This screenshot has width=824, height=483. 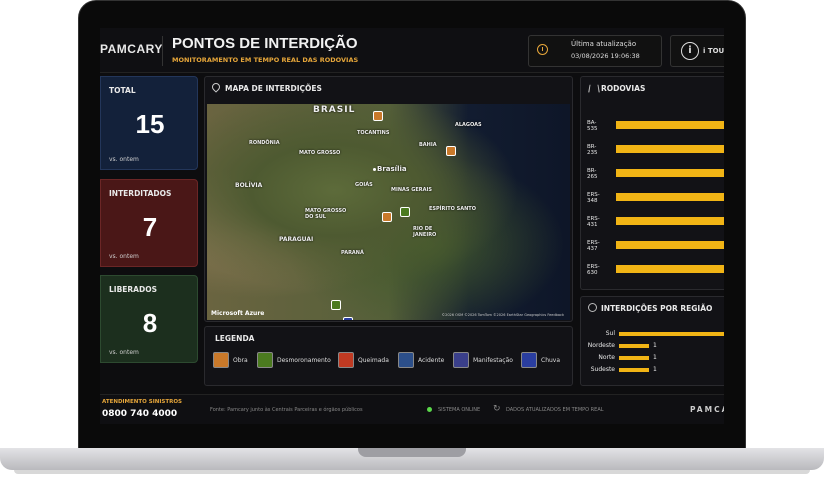 I want to click on legend-label-queimada: Queimada, so click(x=373, y=360).